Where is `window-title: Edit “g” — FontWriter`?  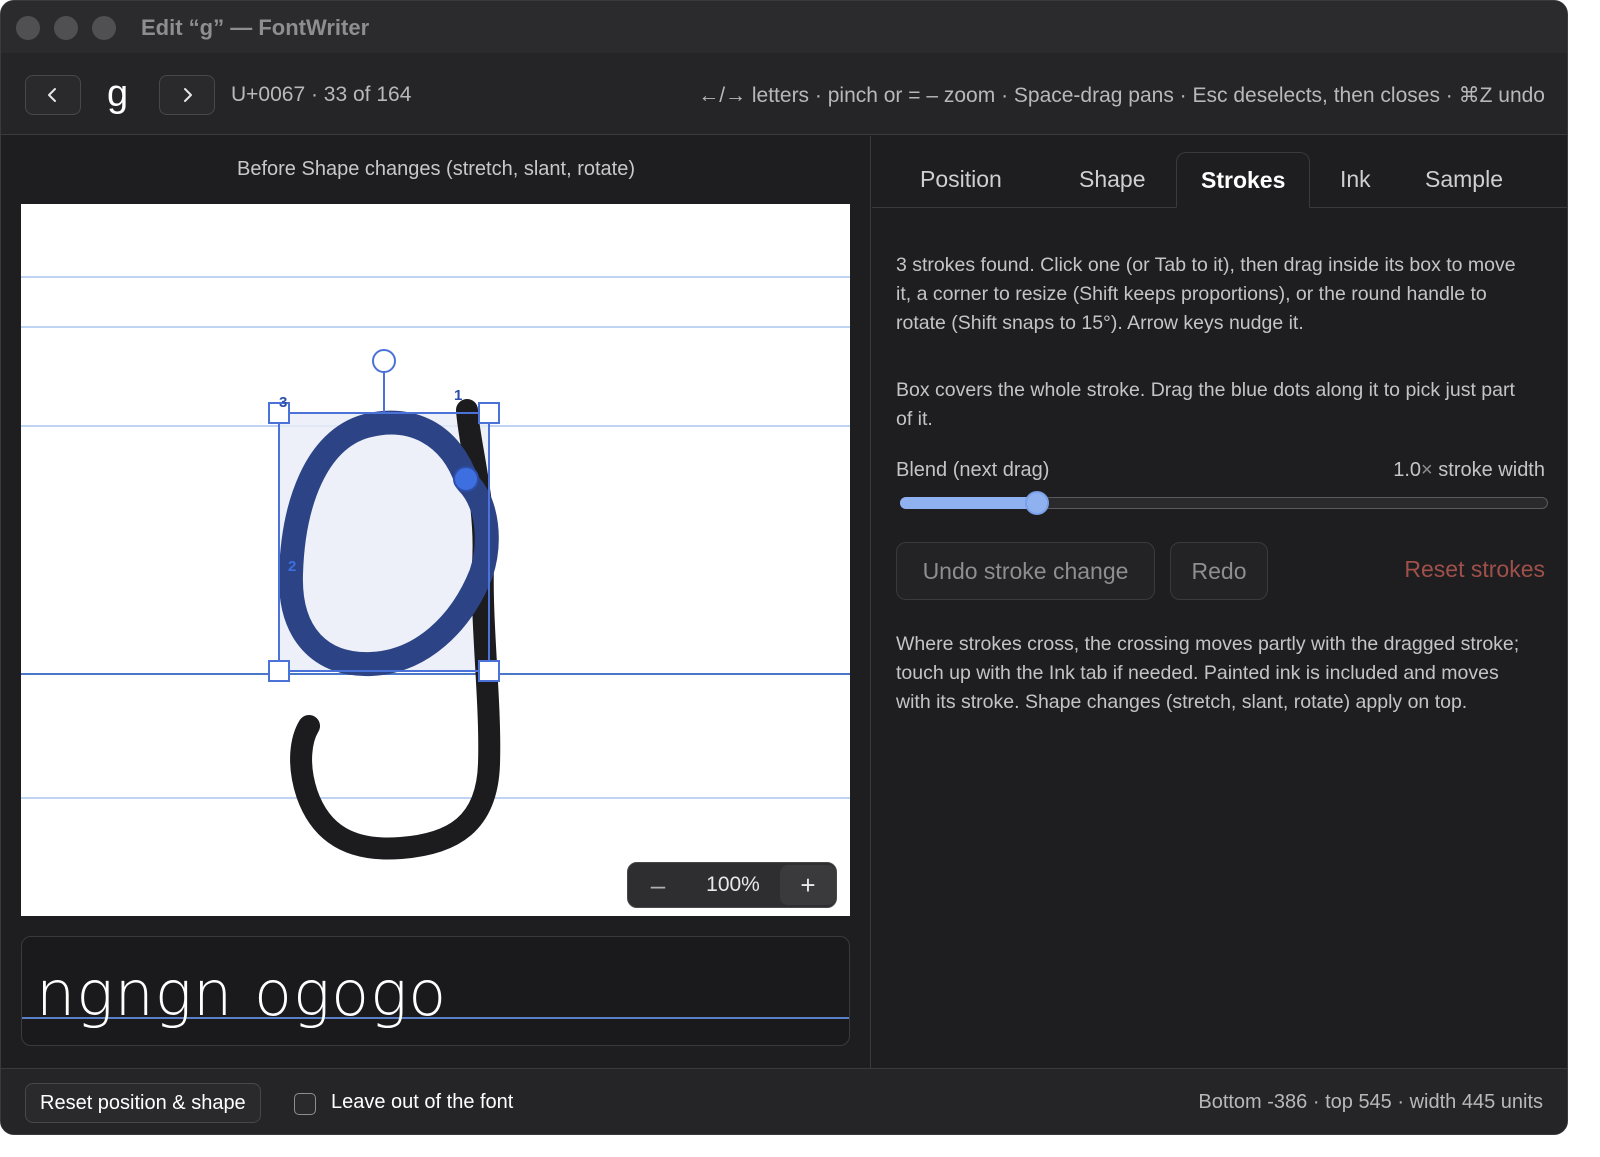 window-title: Edit “g” — FontWriter is located at coordinates (255, 27).